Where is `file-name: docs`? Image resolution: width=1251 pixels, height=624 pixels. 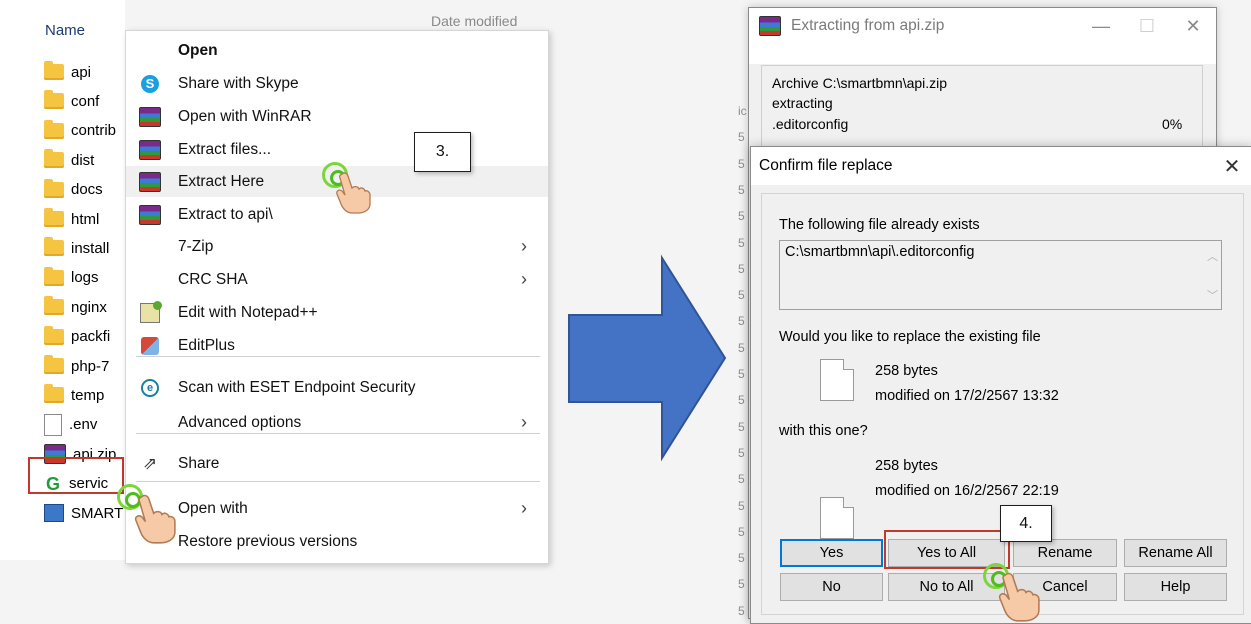 file-name: docs is located at coordinates (87, 190).